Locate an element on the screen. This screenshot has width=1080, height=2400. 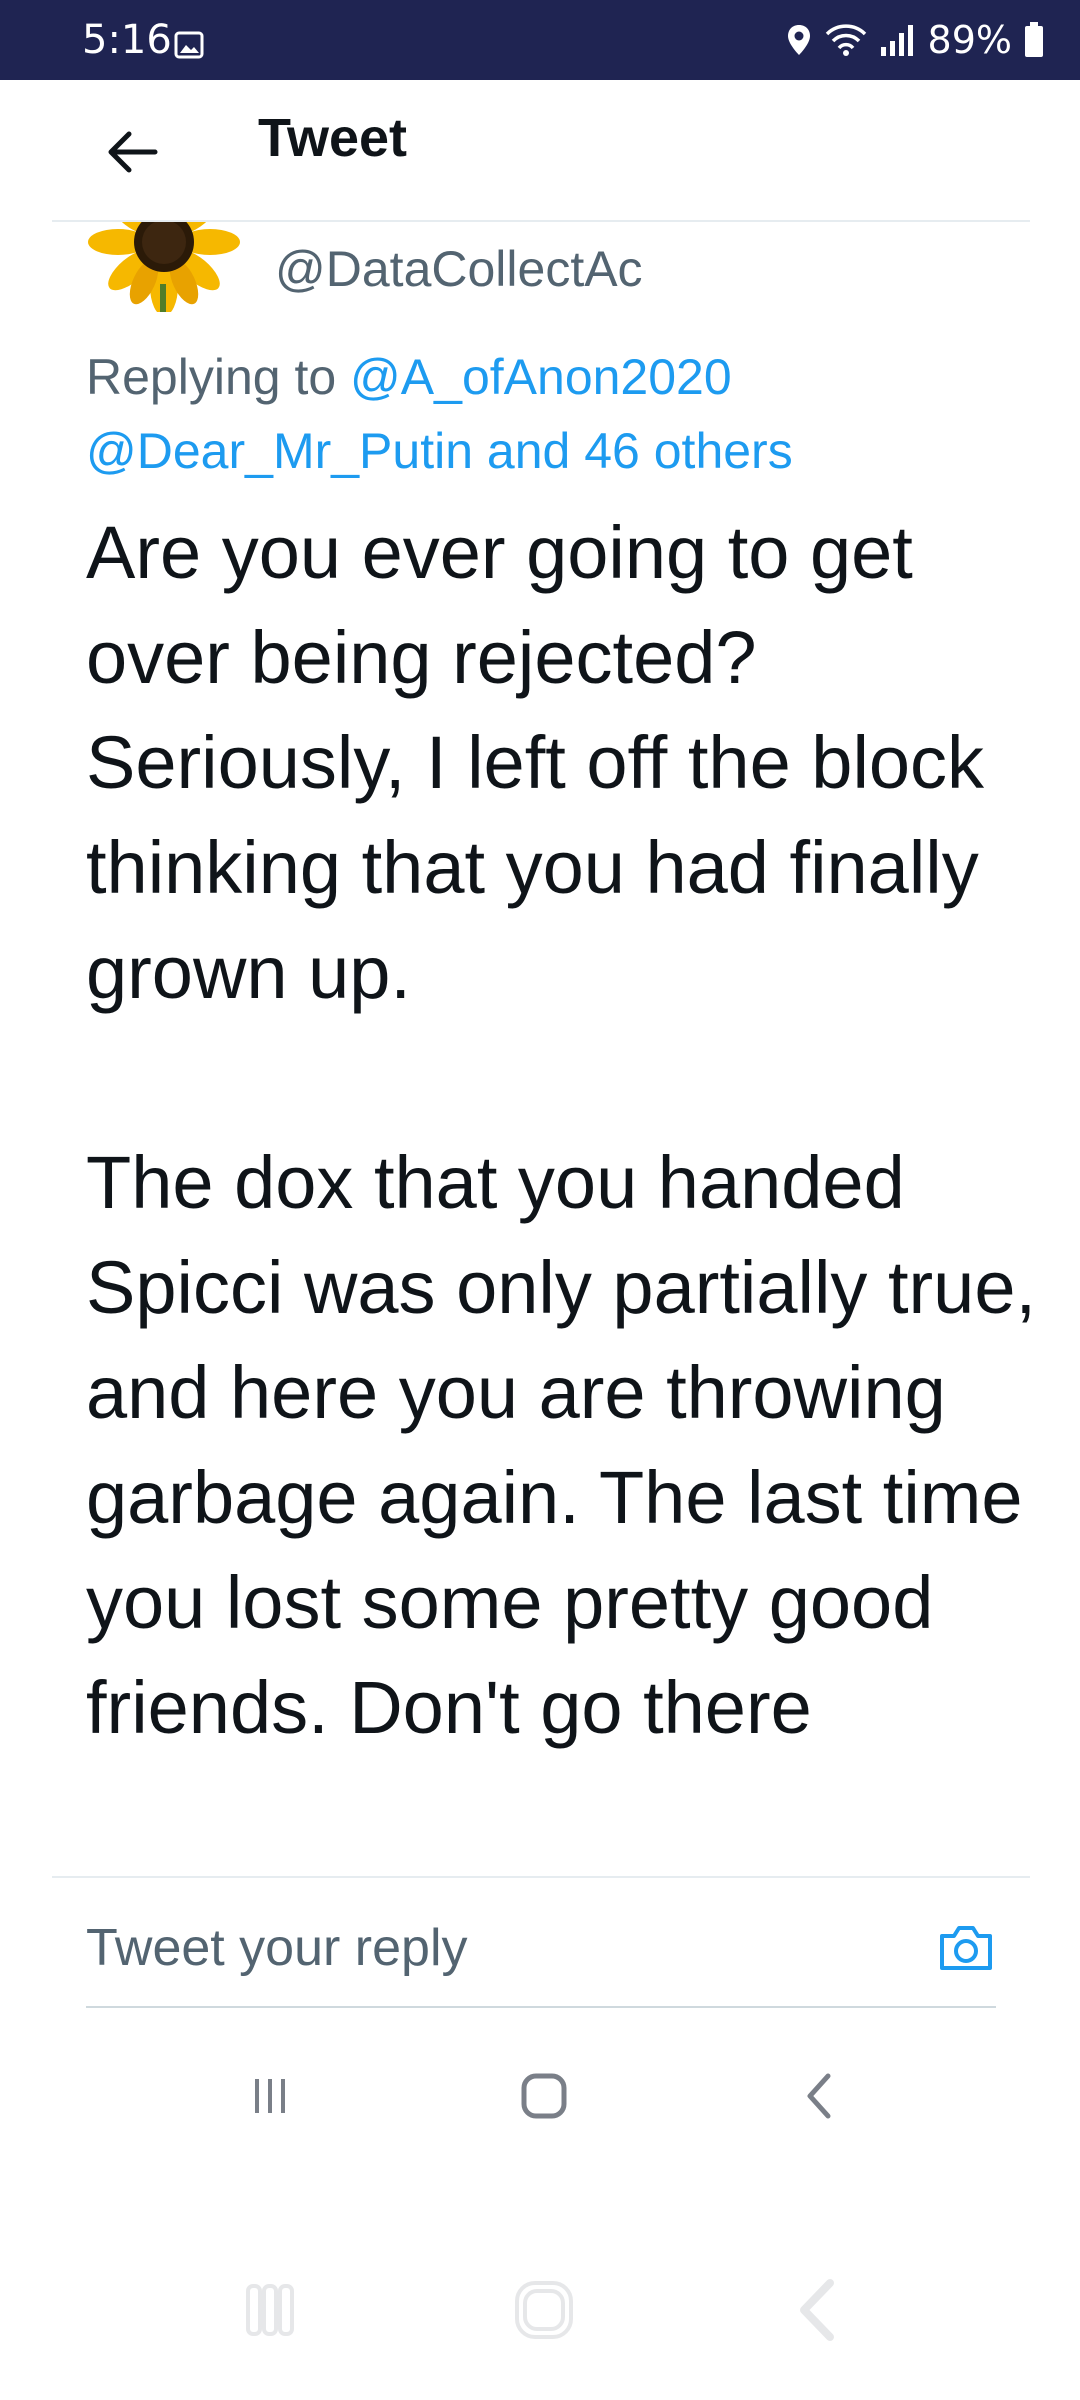
arrow-left-icon is located at coordinates (133, 152).